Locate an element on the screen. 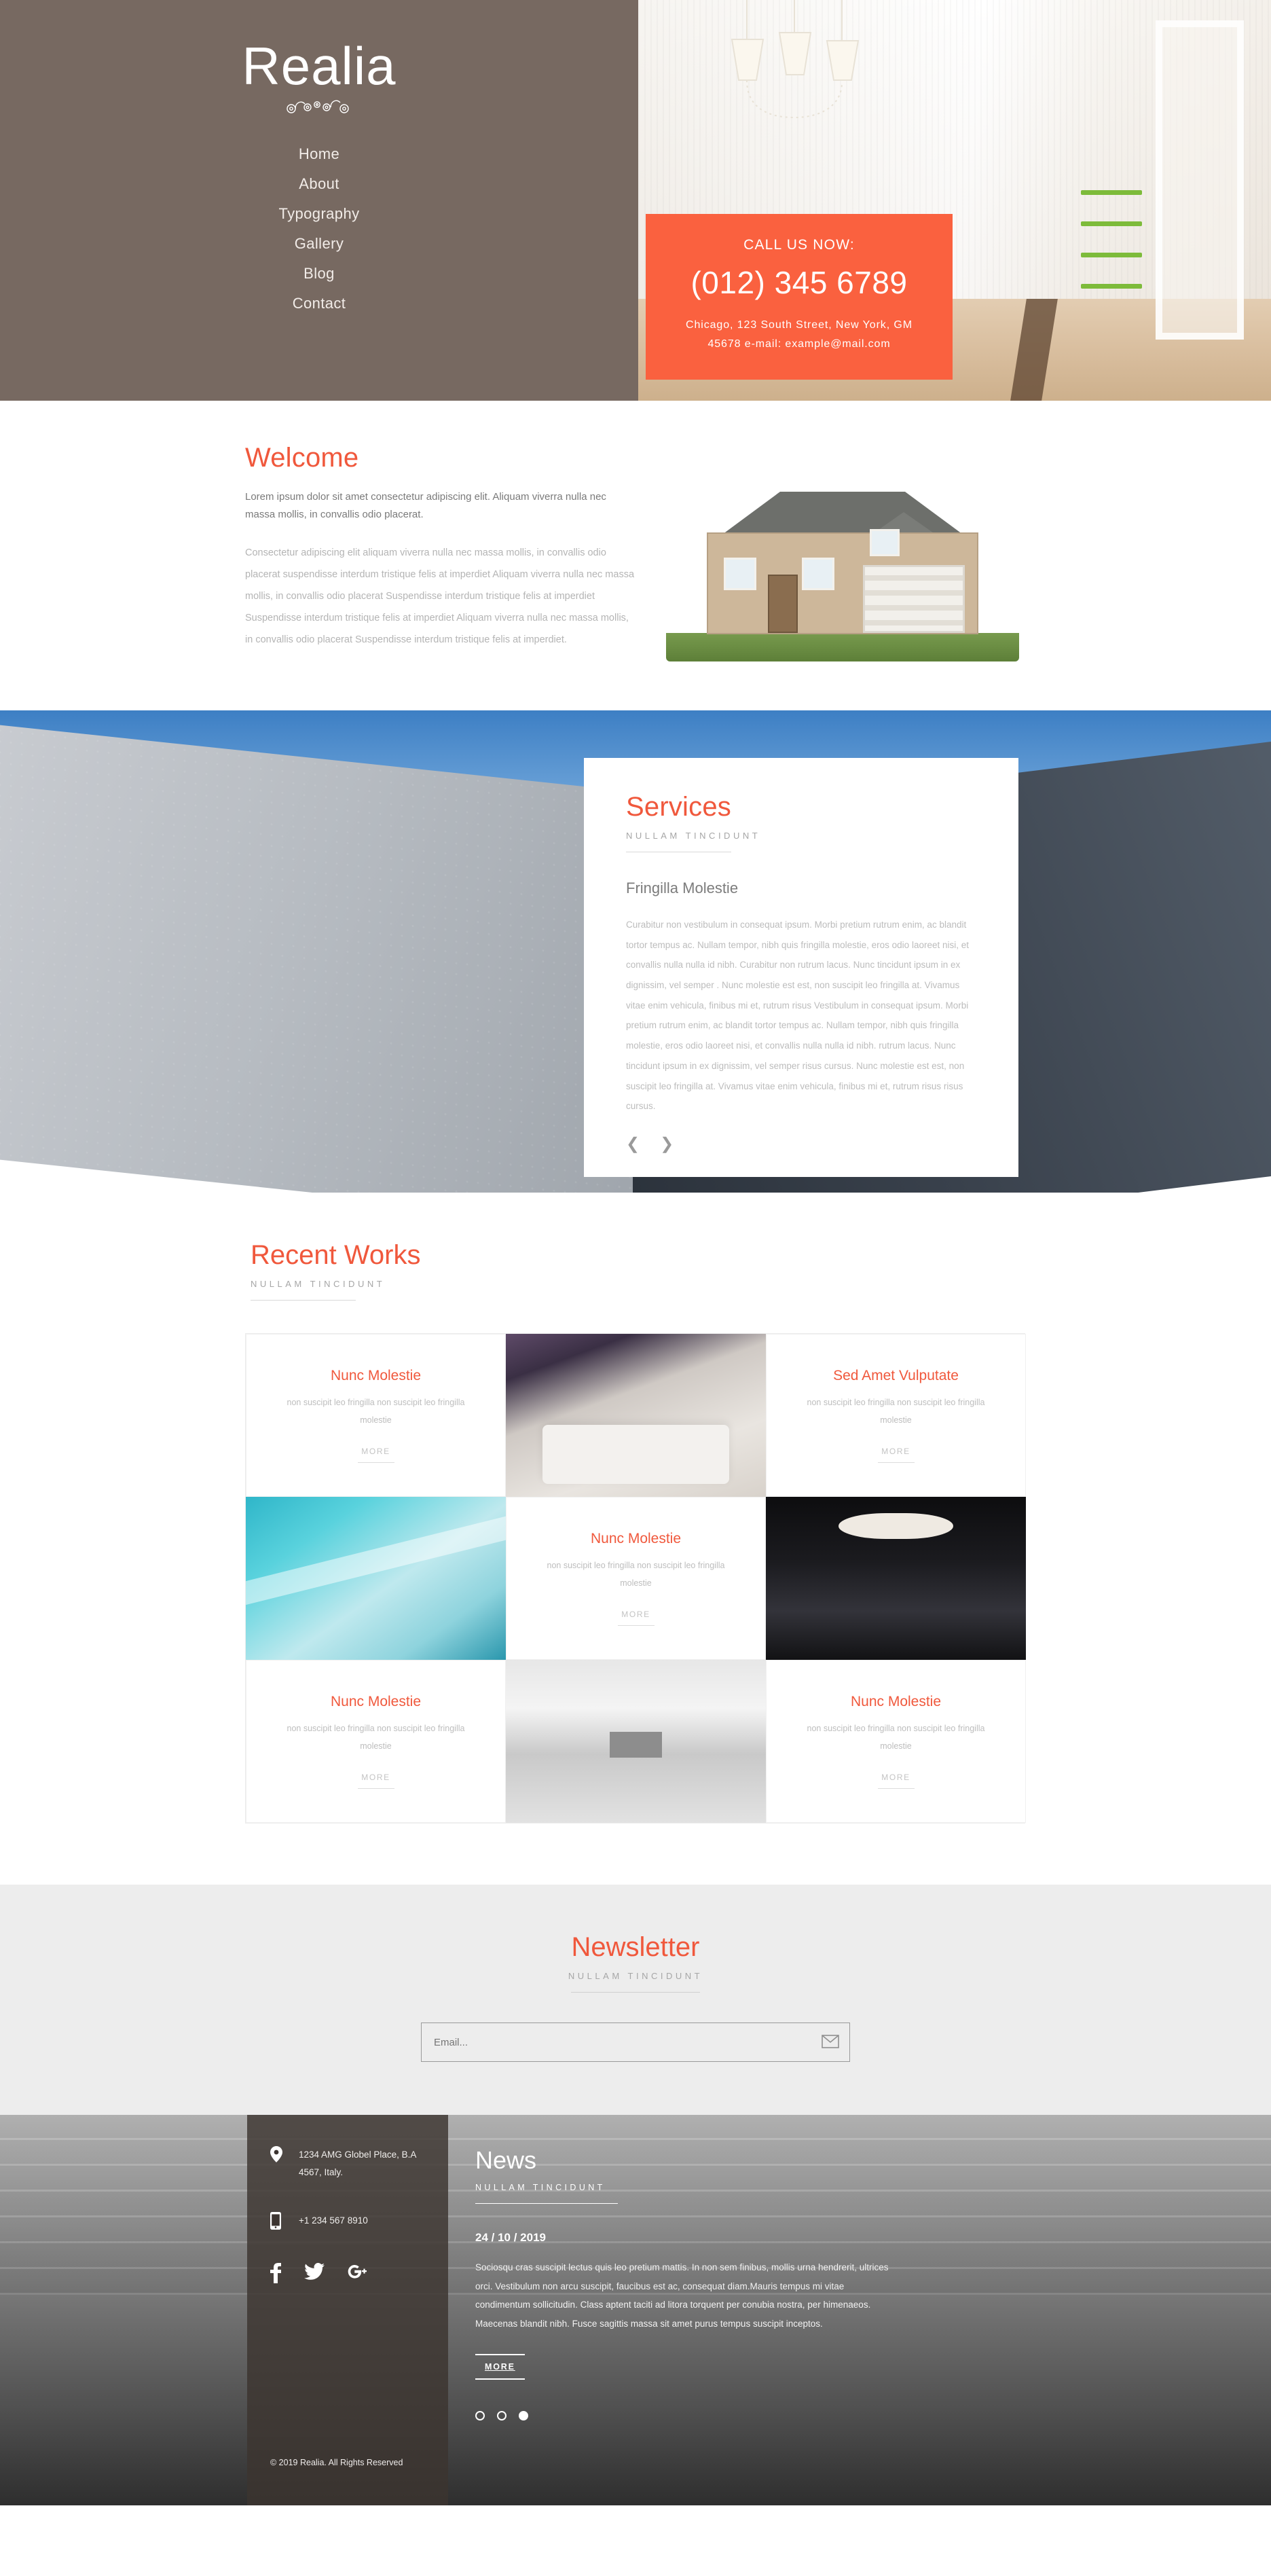 The width and height of the screenshot is (1271, 2576). newsletter-submit-button is located at coordinates (830, 2042).